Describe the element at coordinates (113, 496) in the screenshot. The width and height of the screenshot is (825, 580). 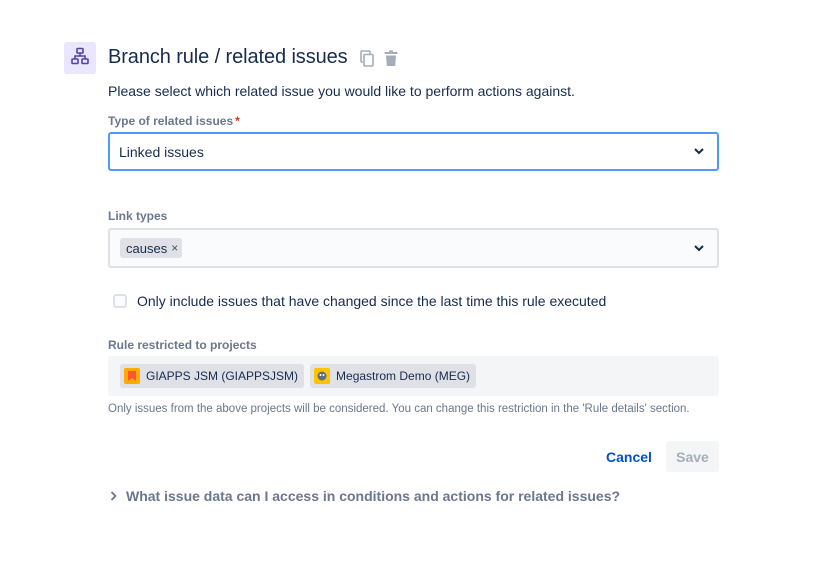
I see `chevron-right-icon` at that location.